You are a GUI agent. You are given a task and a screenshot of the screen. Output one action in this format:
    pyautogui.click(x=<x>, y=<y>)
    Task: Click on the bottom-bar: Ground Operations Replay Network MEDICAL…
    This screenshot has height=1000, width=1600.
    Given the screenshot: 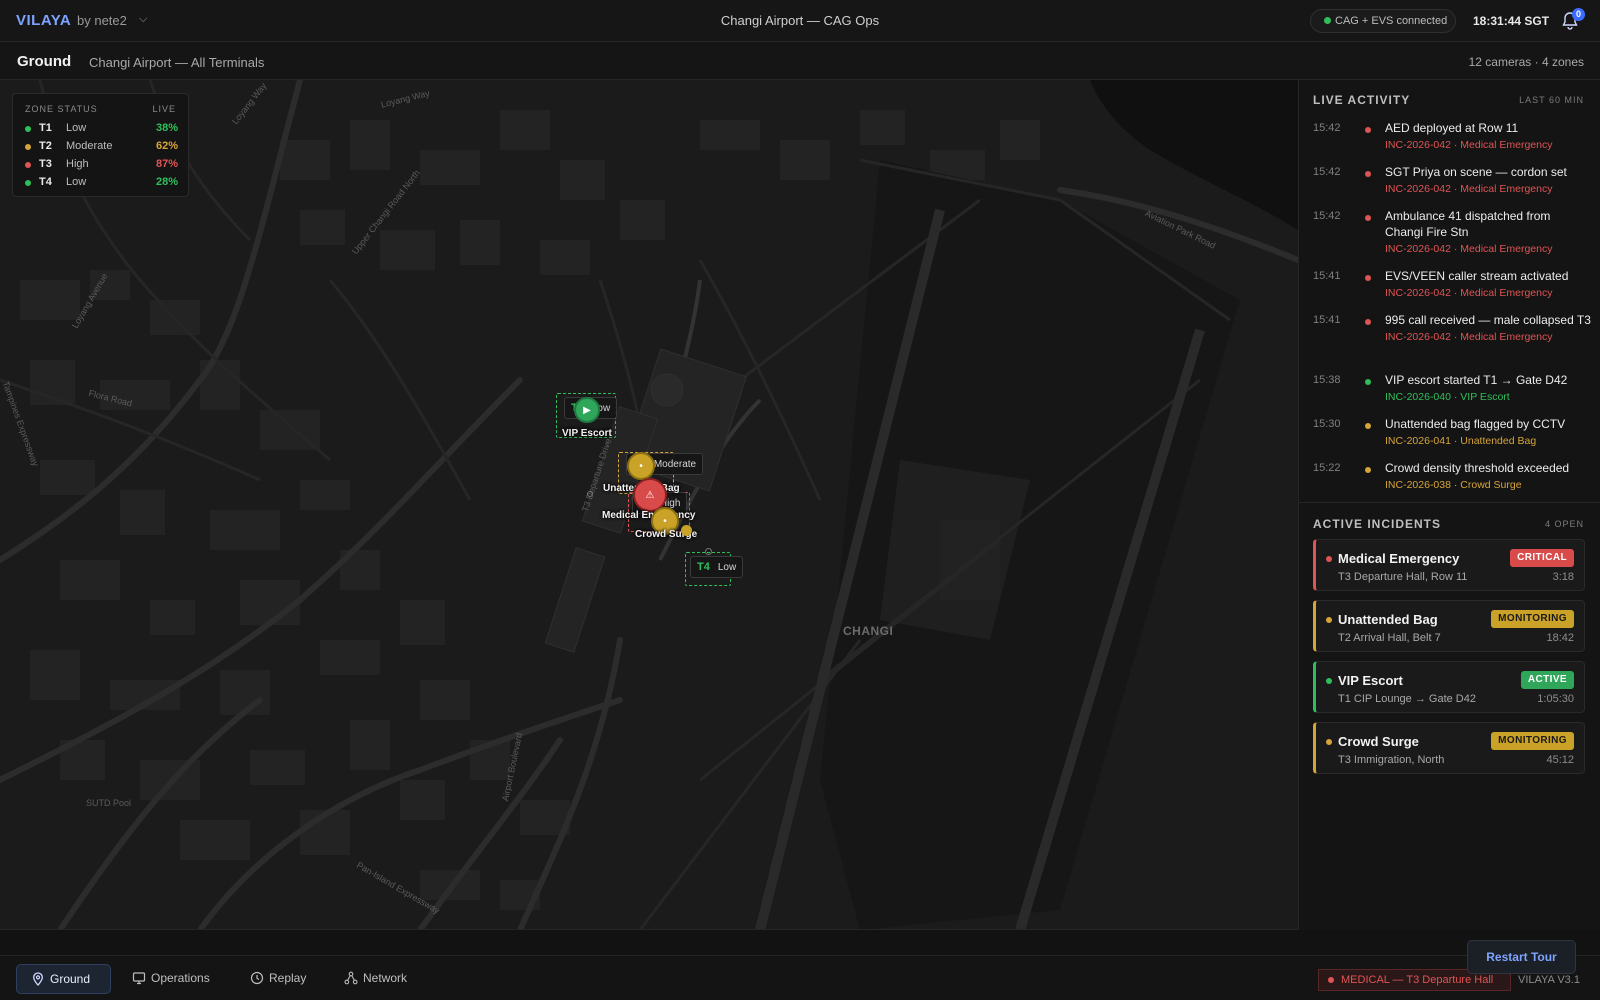 What is the action you would take?
    pyautogui.click(x=800, y=977)
    